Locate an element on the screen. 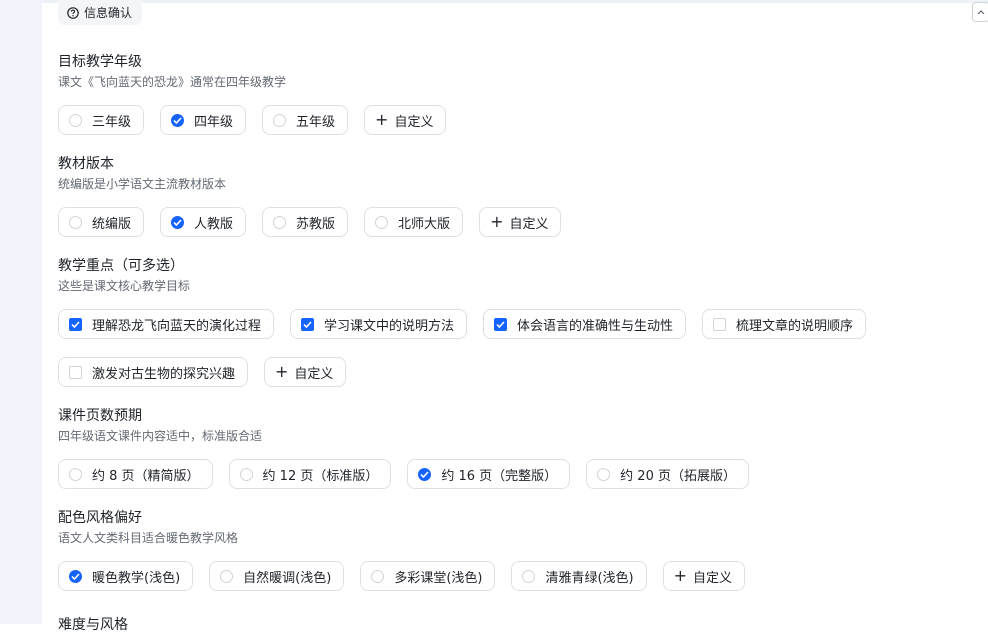 The width and height of the screenshot is (988, 634). option-label: 约 8 页（精简版） is located at coordinates (146, 476).